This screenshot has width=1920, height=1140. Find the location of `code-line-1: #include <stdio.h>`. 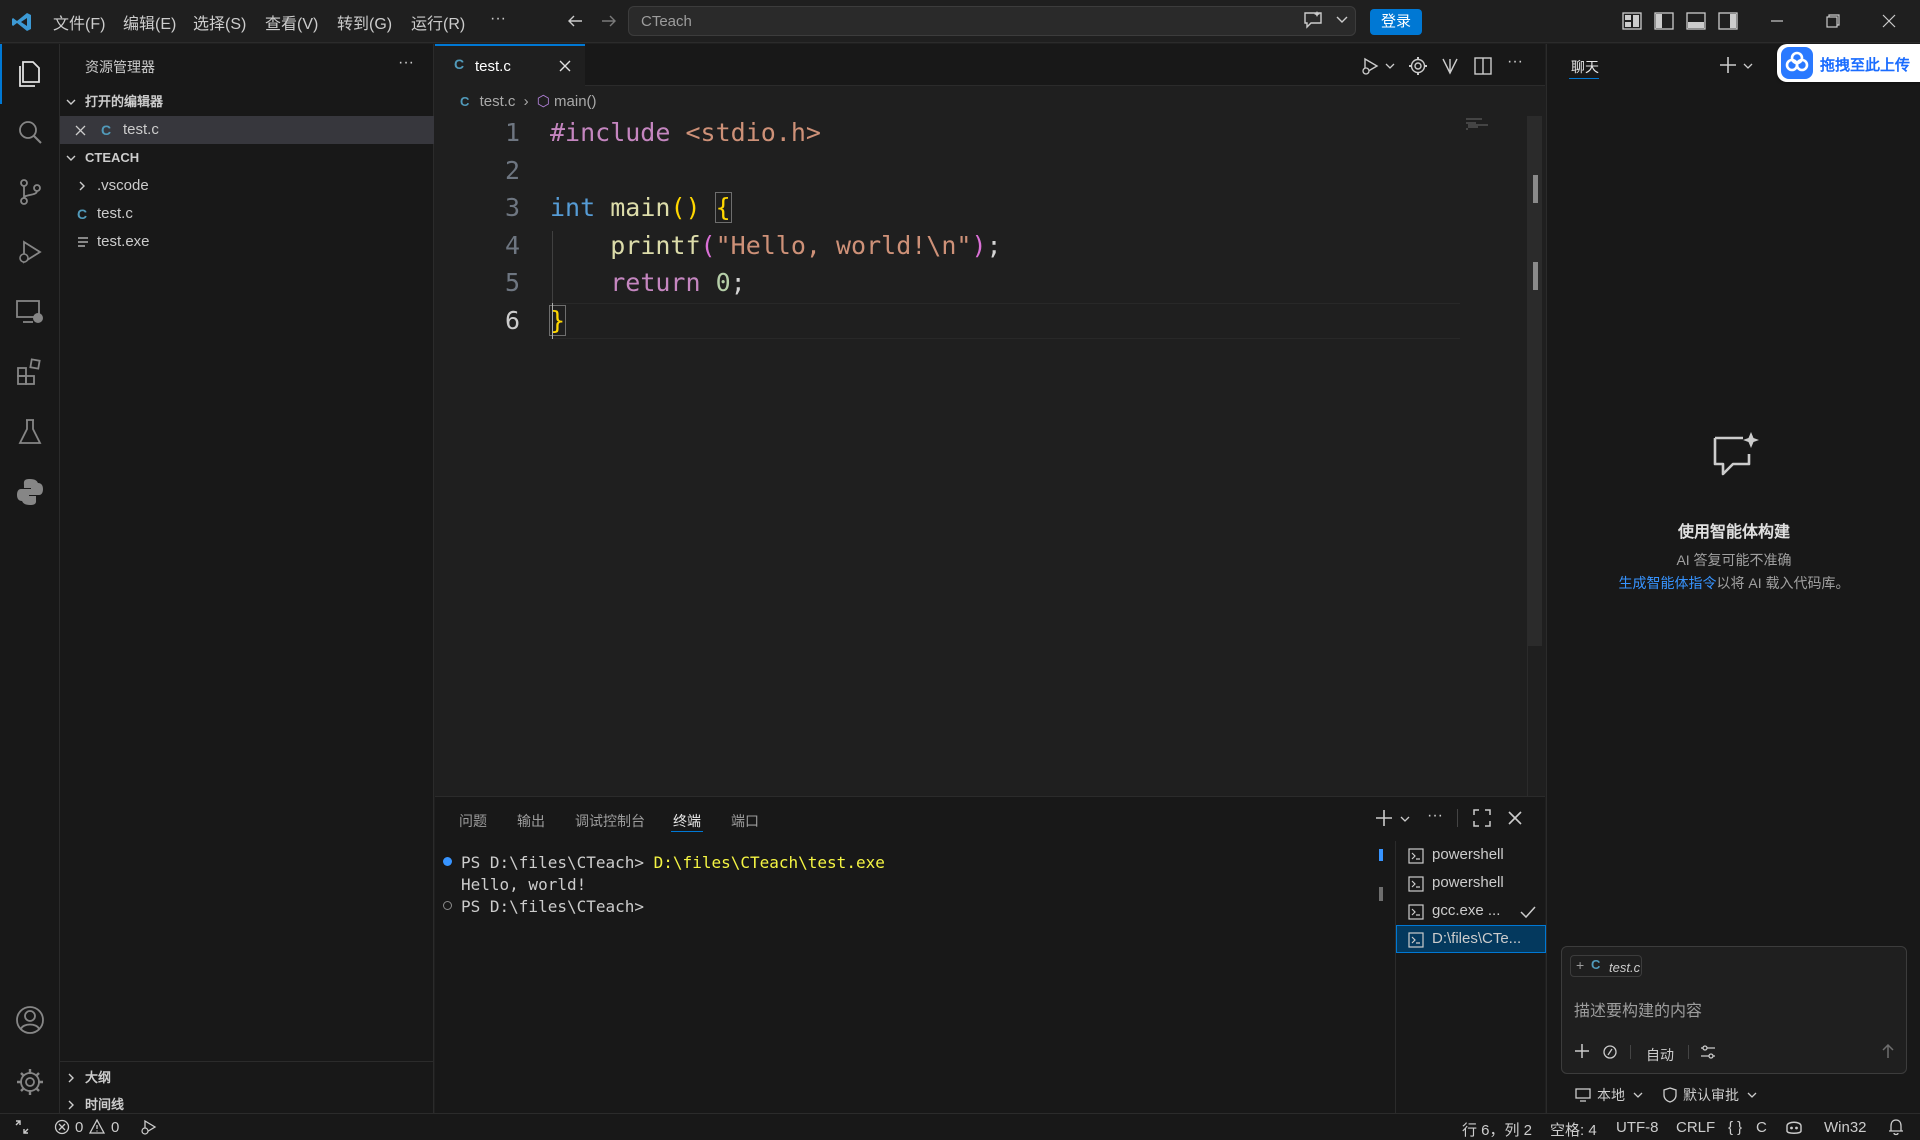

code-line-1: #include <stdio.h> is located at coordinates (685, 132).